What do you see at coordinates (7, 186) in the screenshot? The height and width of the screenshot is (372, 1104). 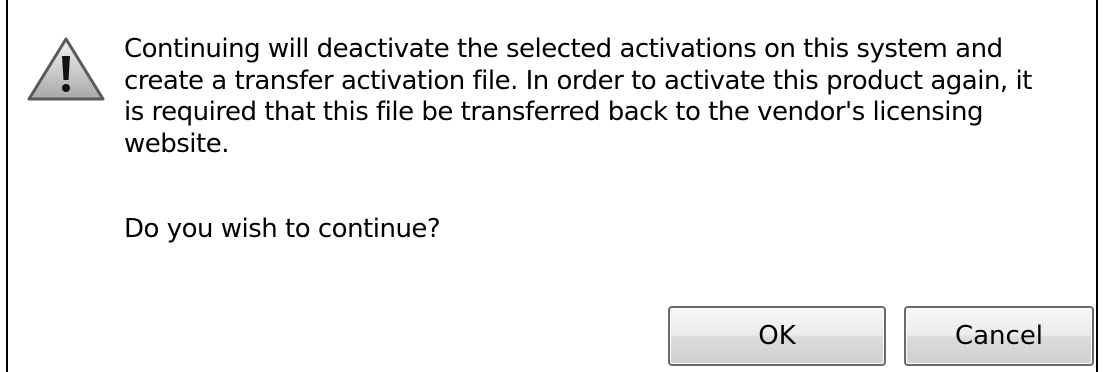 I see `dialog-border-left` at bounding box center [7, 186].